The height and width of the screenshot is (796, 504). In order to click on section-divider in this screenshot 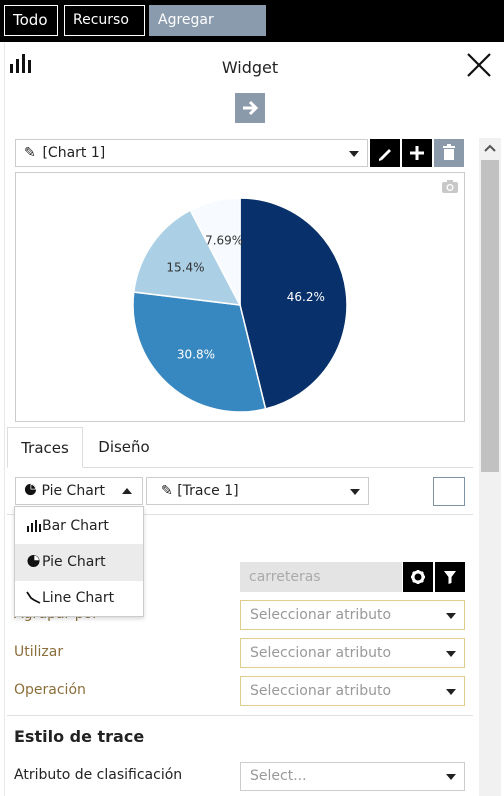, I will do `click(240, 715)`.